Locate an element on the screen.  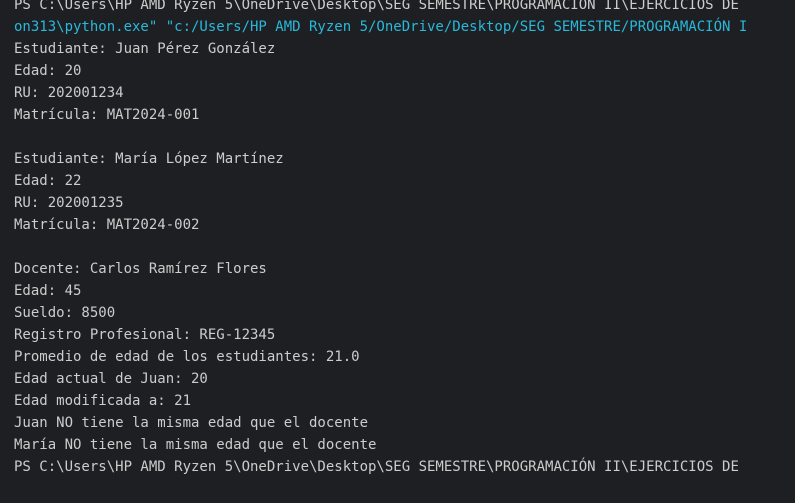
output-line-teacher-registry: Registro Profesional: REG-12345 is located at coordinates (145, 335).